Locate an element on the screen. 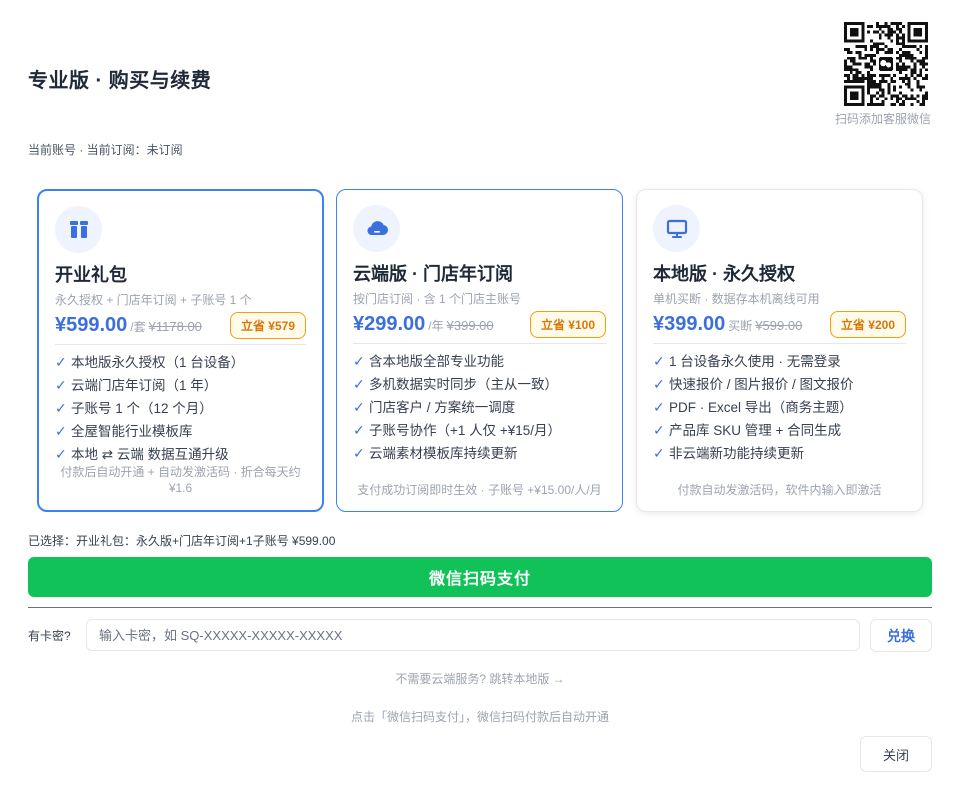 The height and width of the screenshot is (792, 960). qr-panel: 扫码添加客服微信 is located at coordinates (885, 74).